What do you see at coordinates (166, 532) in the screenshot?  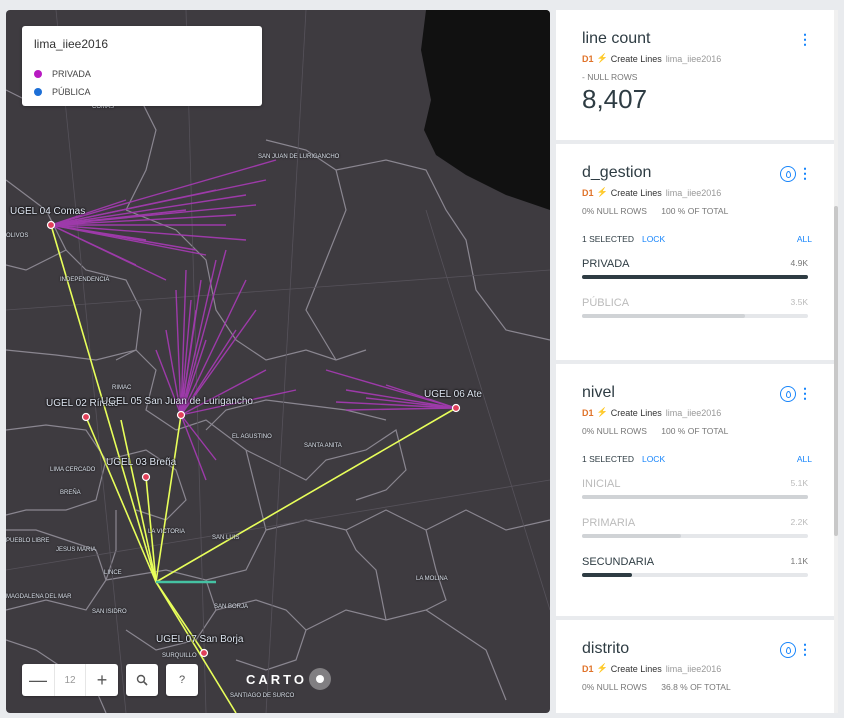 I see `district-label: LA VICTORIA` at bounding box center [166, 532].